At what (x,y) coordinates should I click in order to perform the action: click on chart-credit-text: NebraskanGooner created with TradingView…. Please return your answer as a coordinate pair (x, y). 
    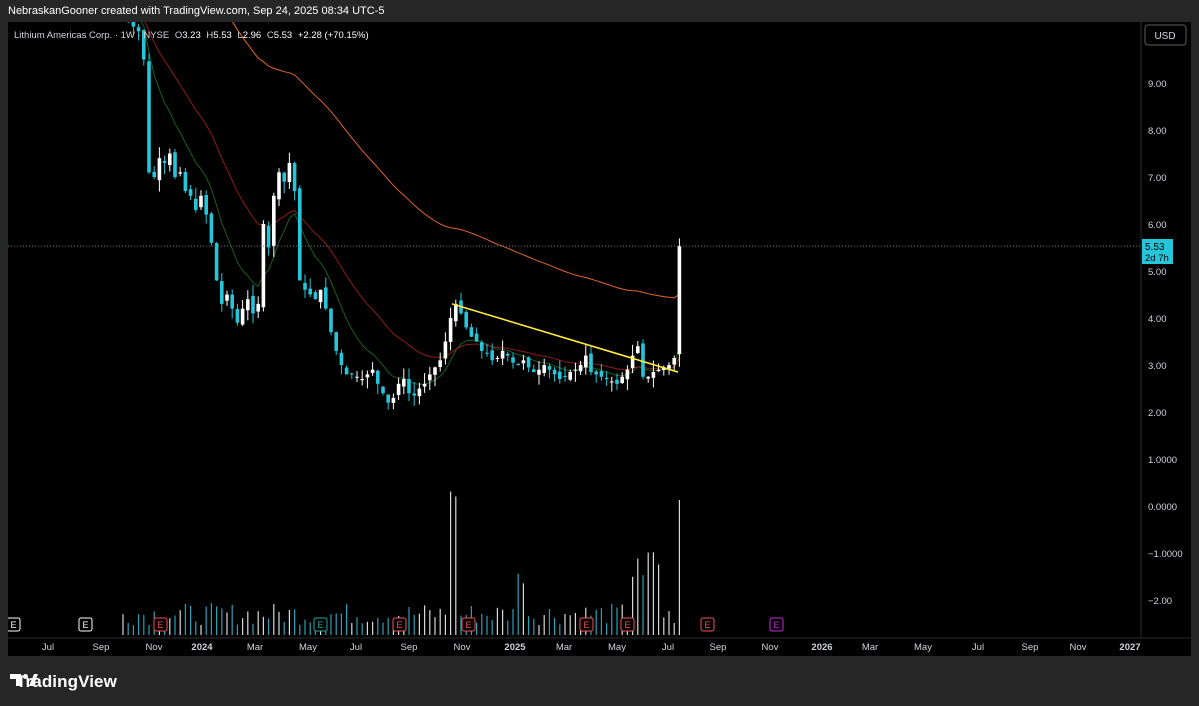
    Looking at the image, I should click on (196, 11).